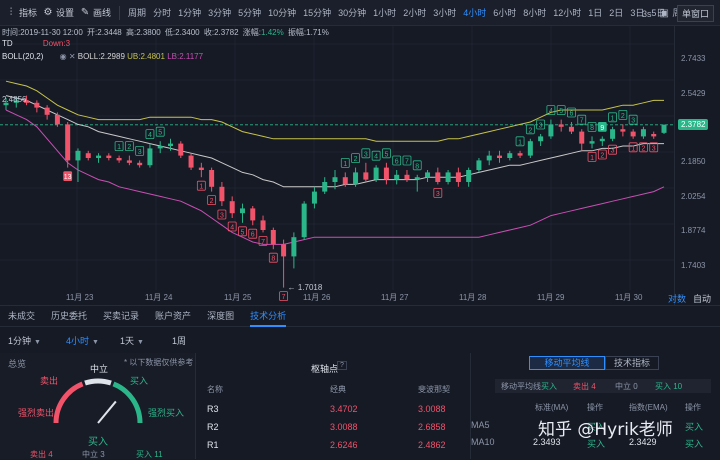 The width and height of the screenshot is (720, 460). Describe the element at coordinates (360, 340) in the screenshot. I see `analysis-filters: 1分钟 ▼ 4小时 ▼ 1天 ▼ 1周` at that location.